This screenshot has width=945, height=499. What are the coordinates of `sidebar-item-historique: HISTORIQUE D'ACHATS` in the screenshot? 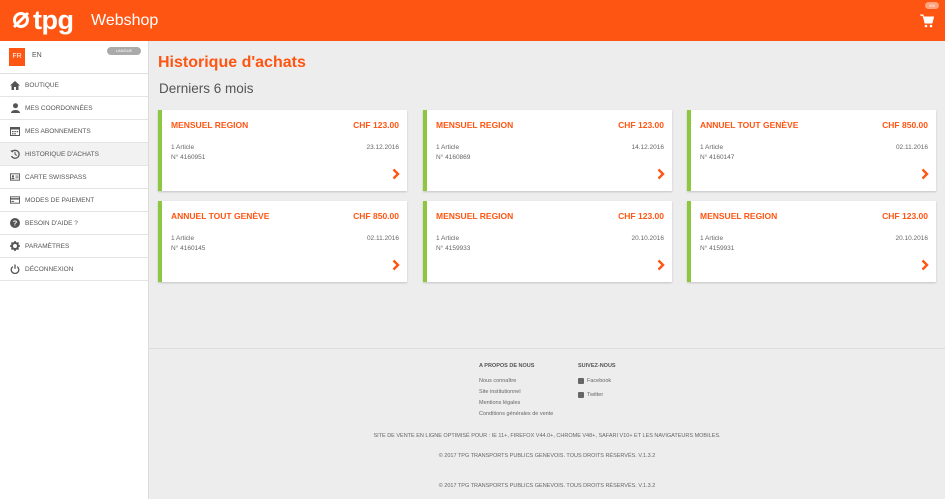 It's located at (74, 154).